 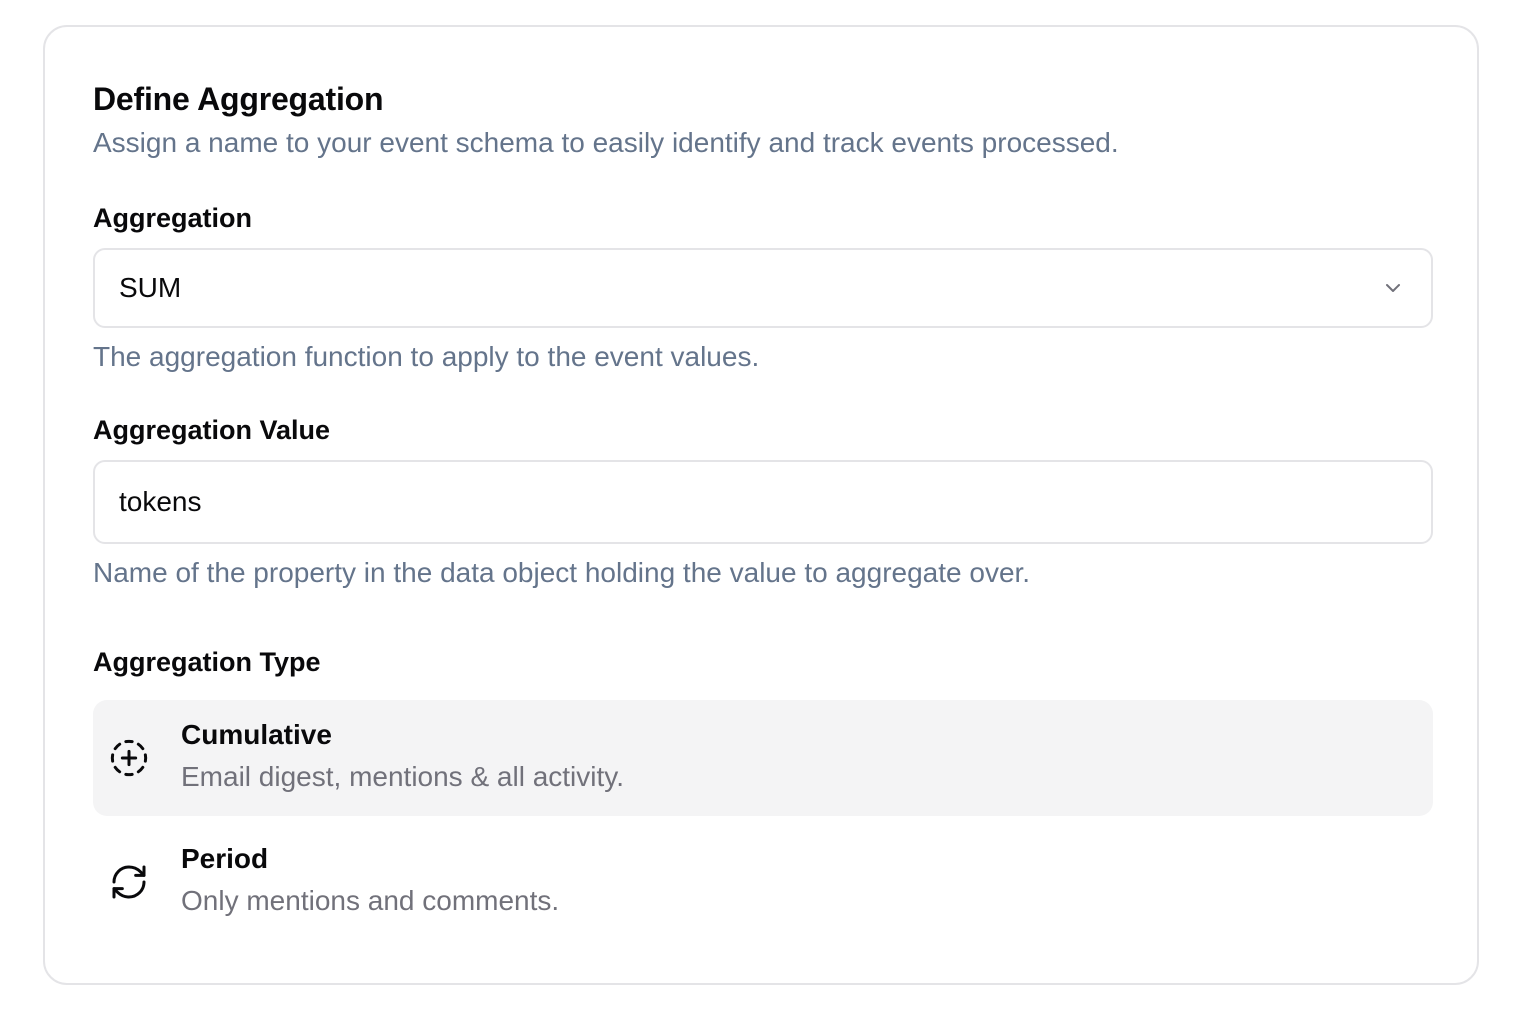 I want to click on circle-dashed-plus-icon, so click(x=129, y=758).